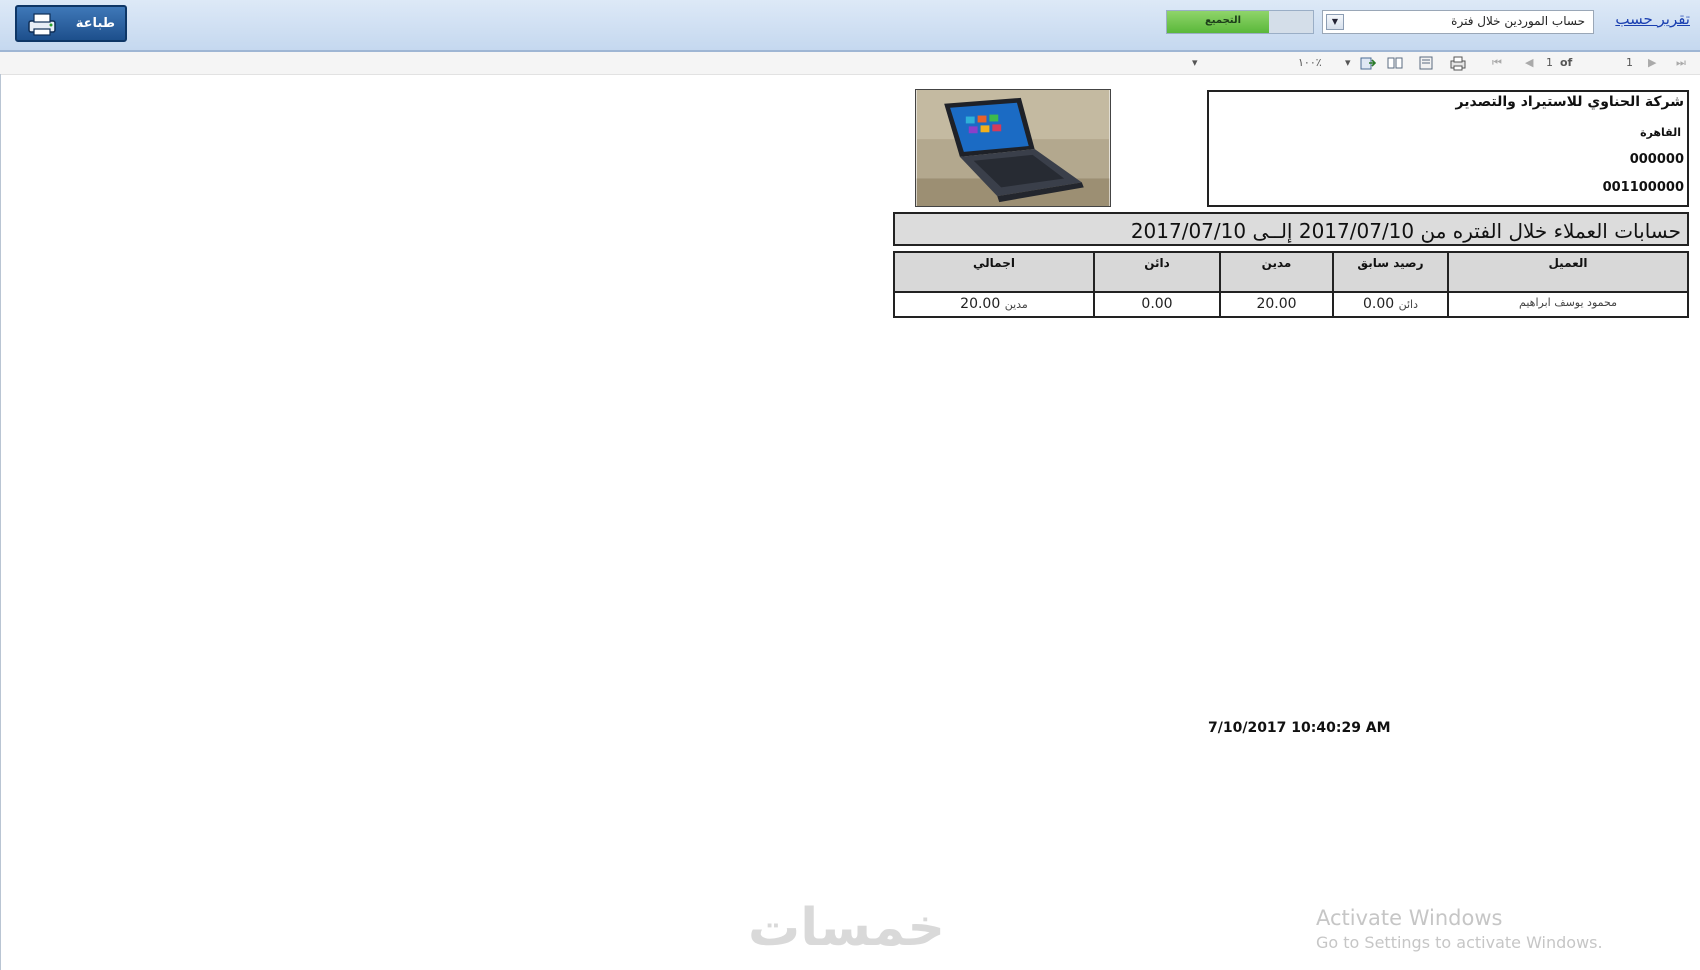  What do you see at coordinates (1408, 304) in the screenshot?
I see `previous-balance-type: دائن` at bounding box center [1408, 304].